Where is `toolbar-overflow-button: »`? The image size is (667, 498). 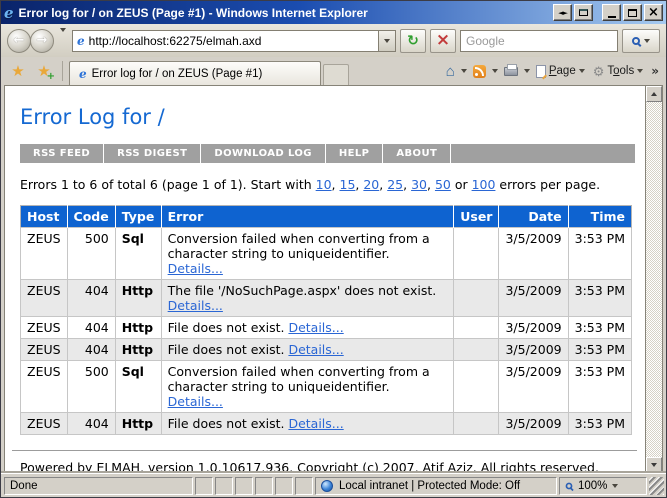
toolbar-overflow-button: » is located at coordinates (655, 71).